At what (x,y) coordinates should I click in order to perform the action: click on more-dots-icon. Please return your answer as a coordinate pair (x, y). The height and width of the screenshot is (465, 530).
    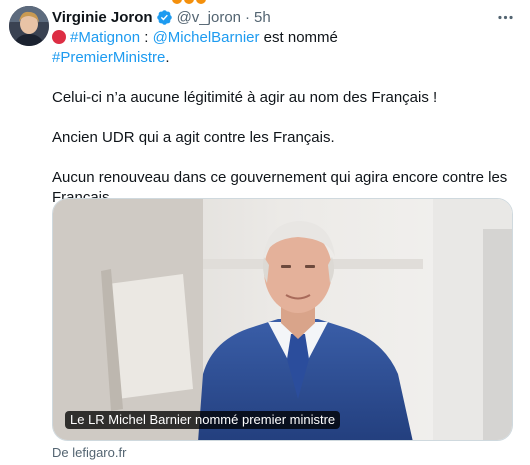
    Looking at the image, I should click on (505, 17).